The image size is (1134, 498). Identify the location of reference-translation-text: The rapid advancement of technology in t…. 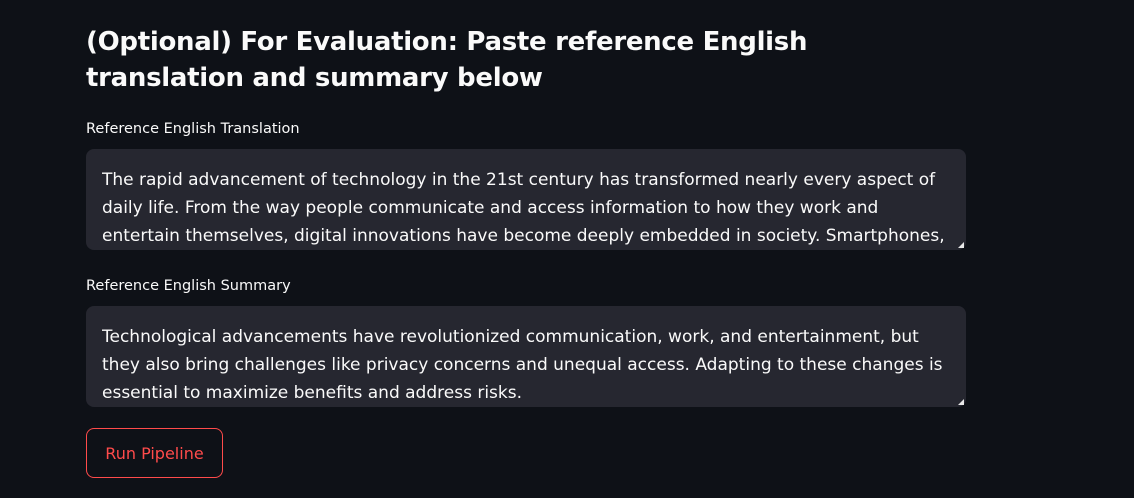
(523, 208).